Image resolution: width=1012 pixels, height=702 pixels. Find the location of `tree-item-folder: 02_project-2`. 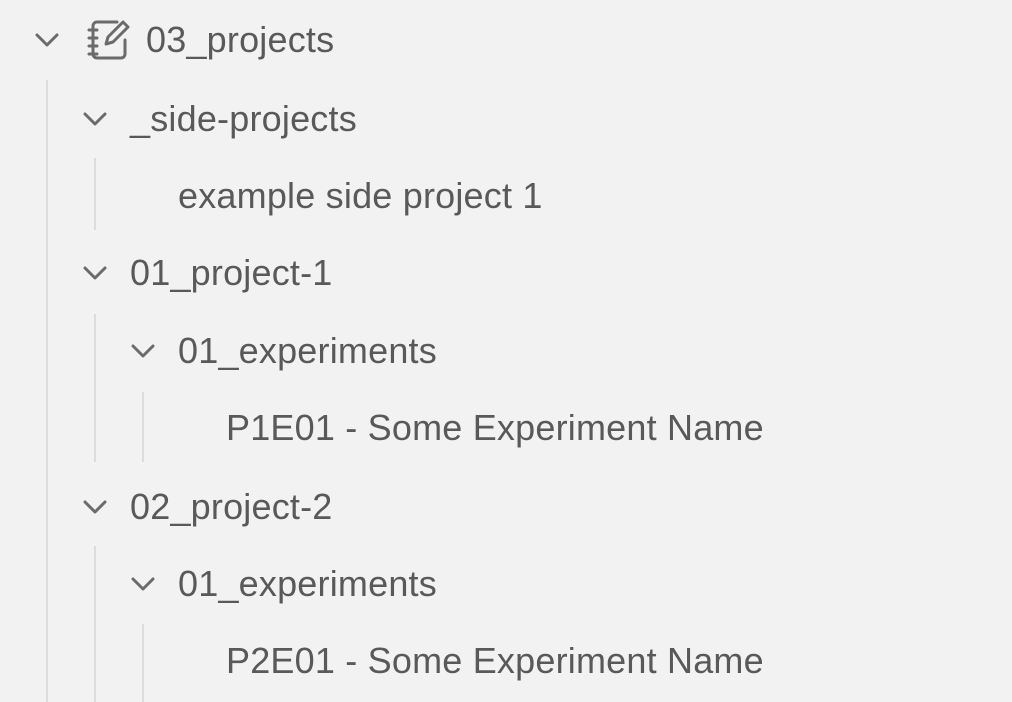

tree-item-folder: 02_project-2 is located at coordinates (206, 507).